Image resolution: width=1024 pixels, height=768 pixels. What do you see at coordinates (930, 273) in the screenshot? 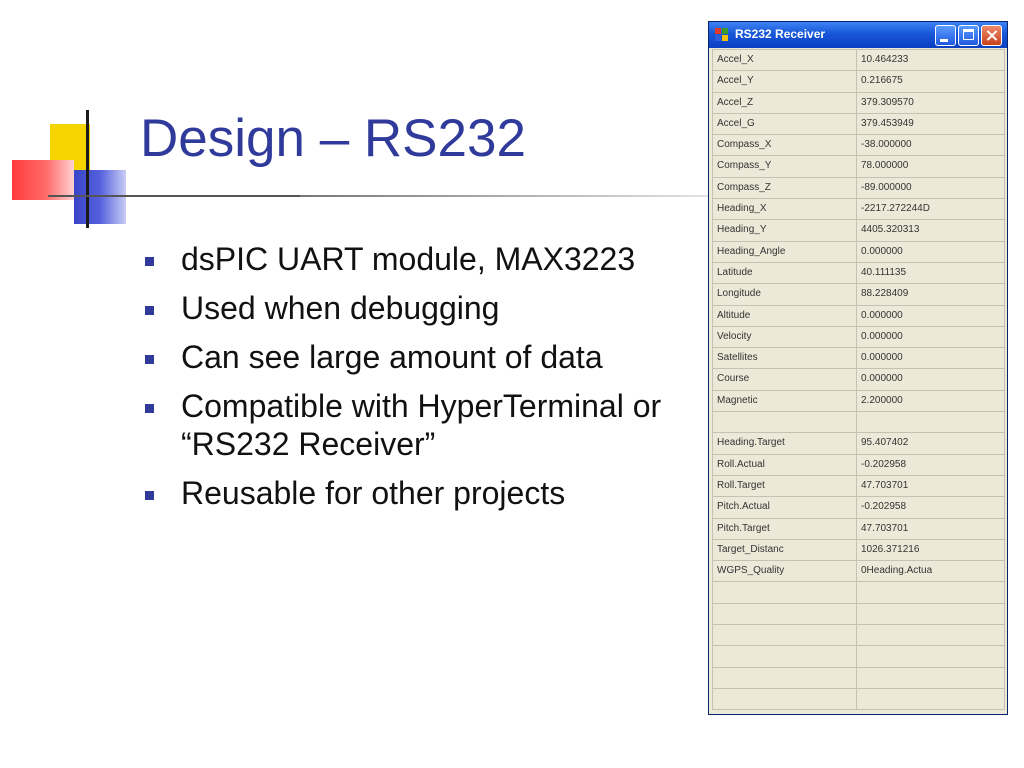
I see `grid-cell-value: 40.111135` at bounding box center [930, 273].